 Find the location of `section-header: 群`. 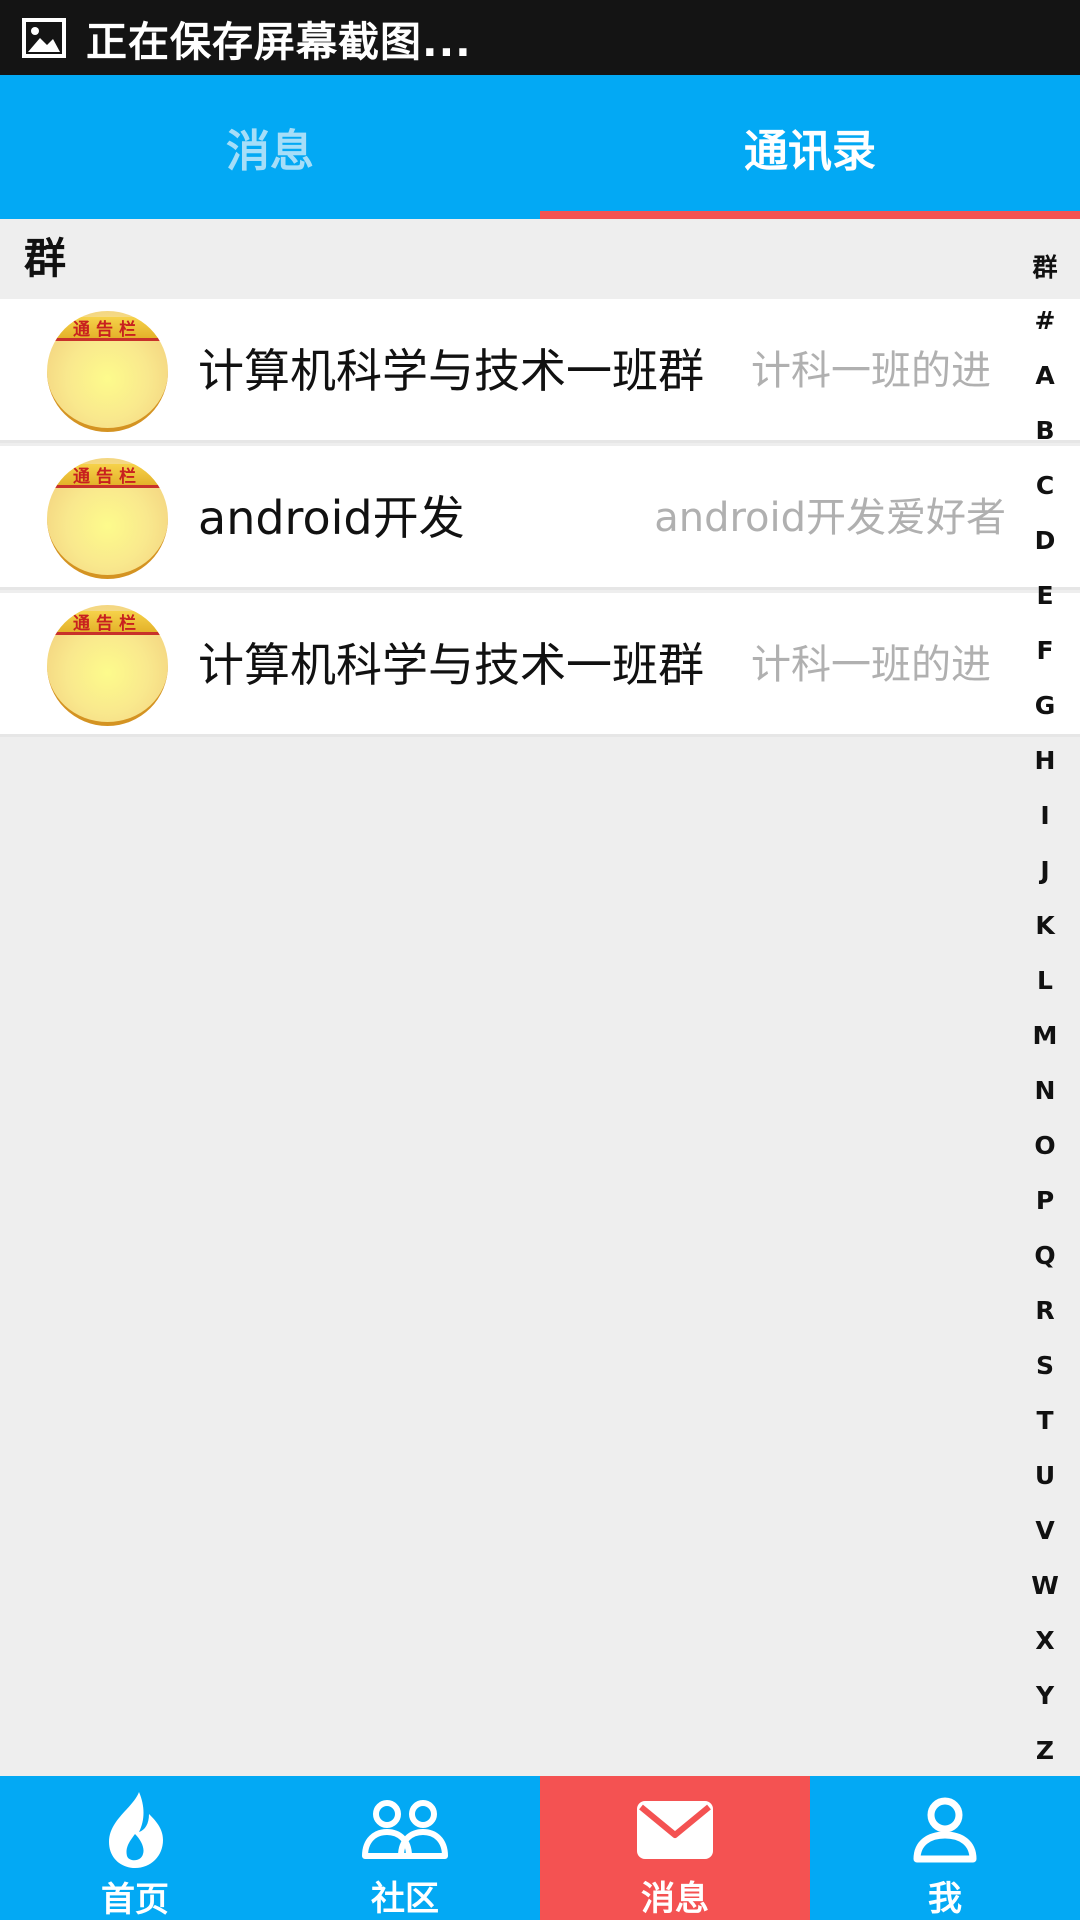

section-header: 群 is located at coordinates (540, 259).